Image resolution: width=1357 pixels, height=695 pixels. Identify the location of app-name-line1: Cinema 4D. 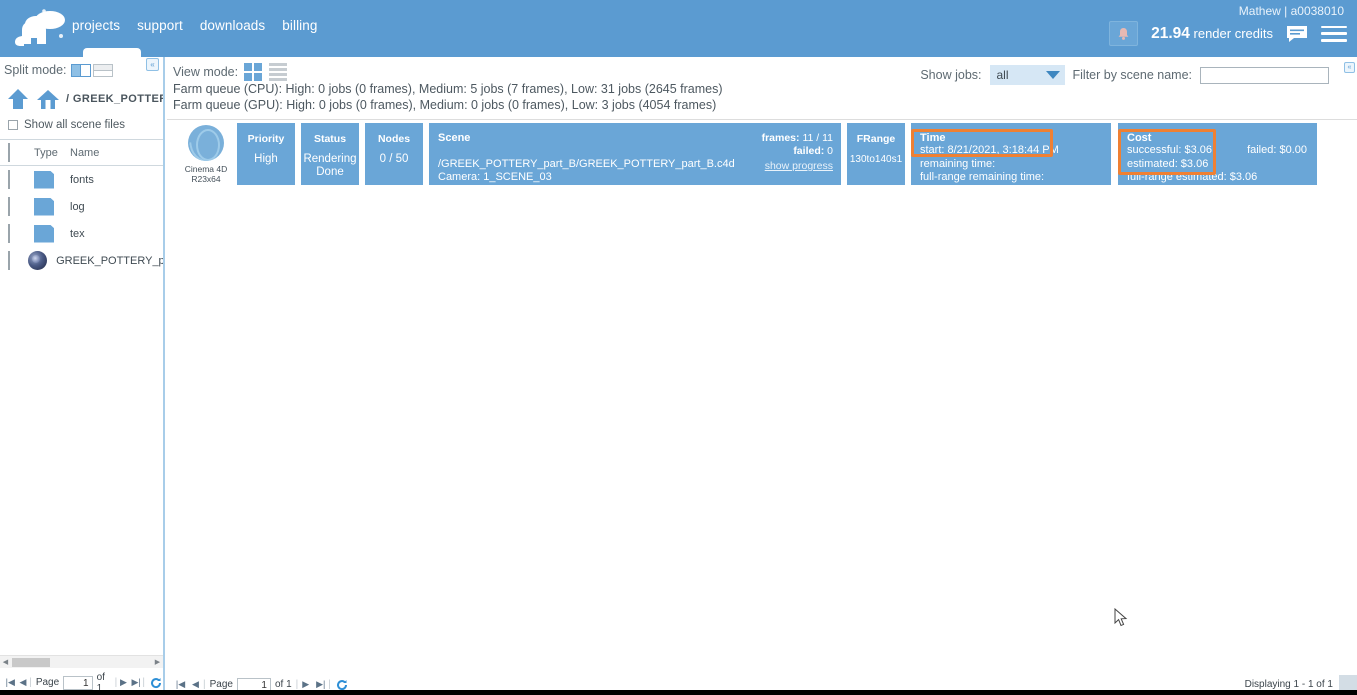
(206, 169).